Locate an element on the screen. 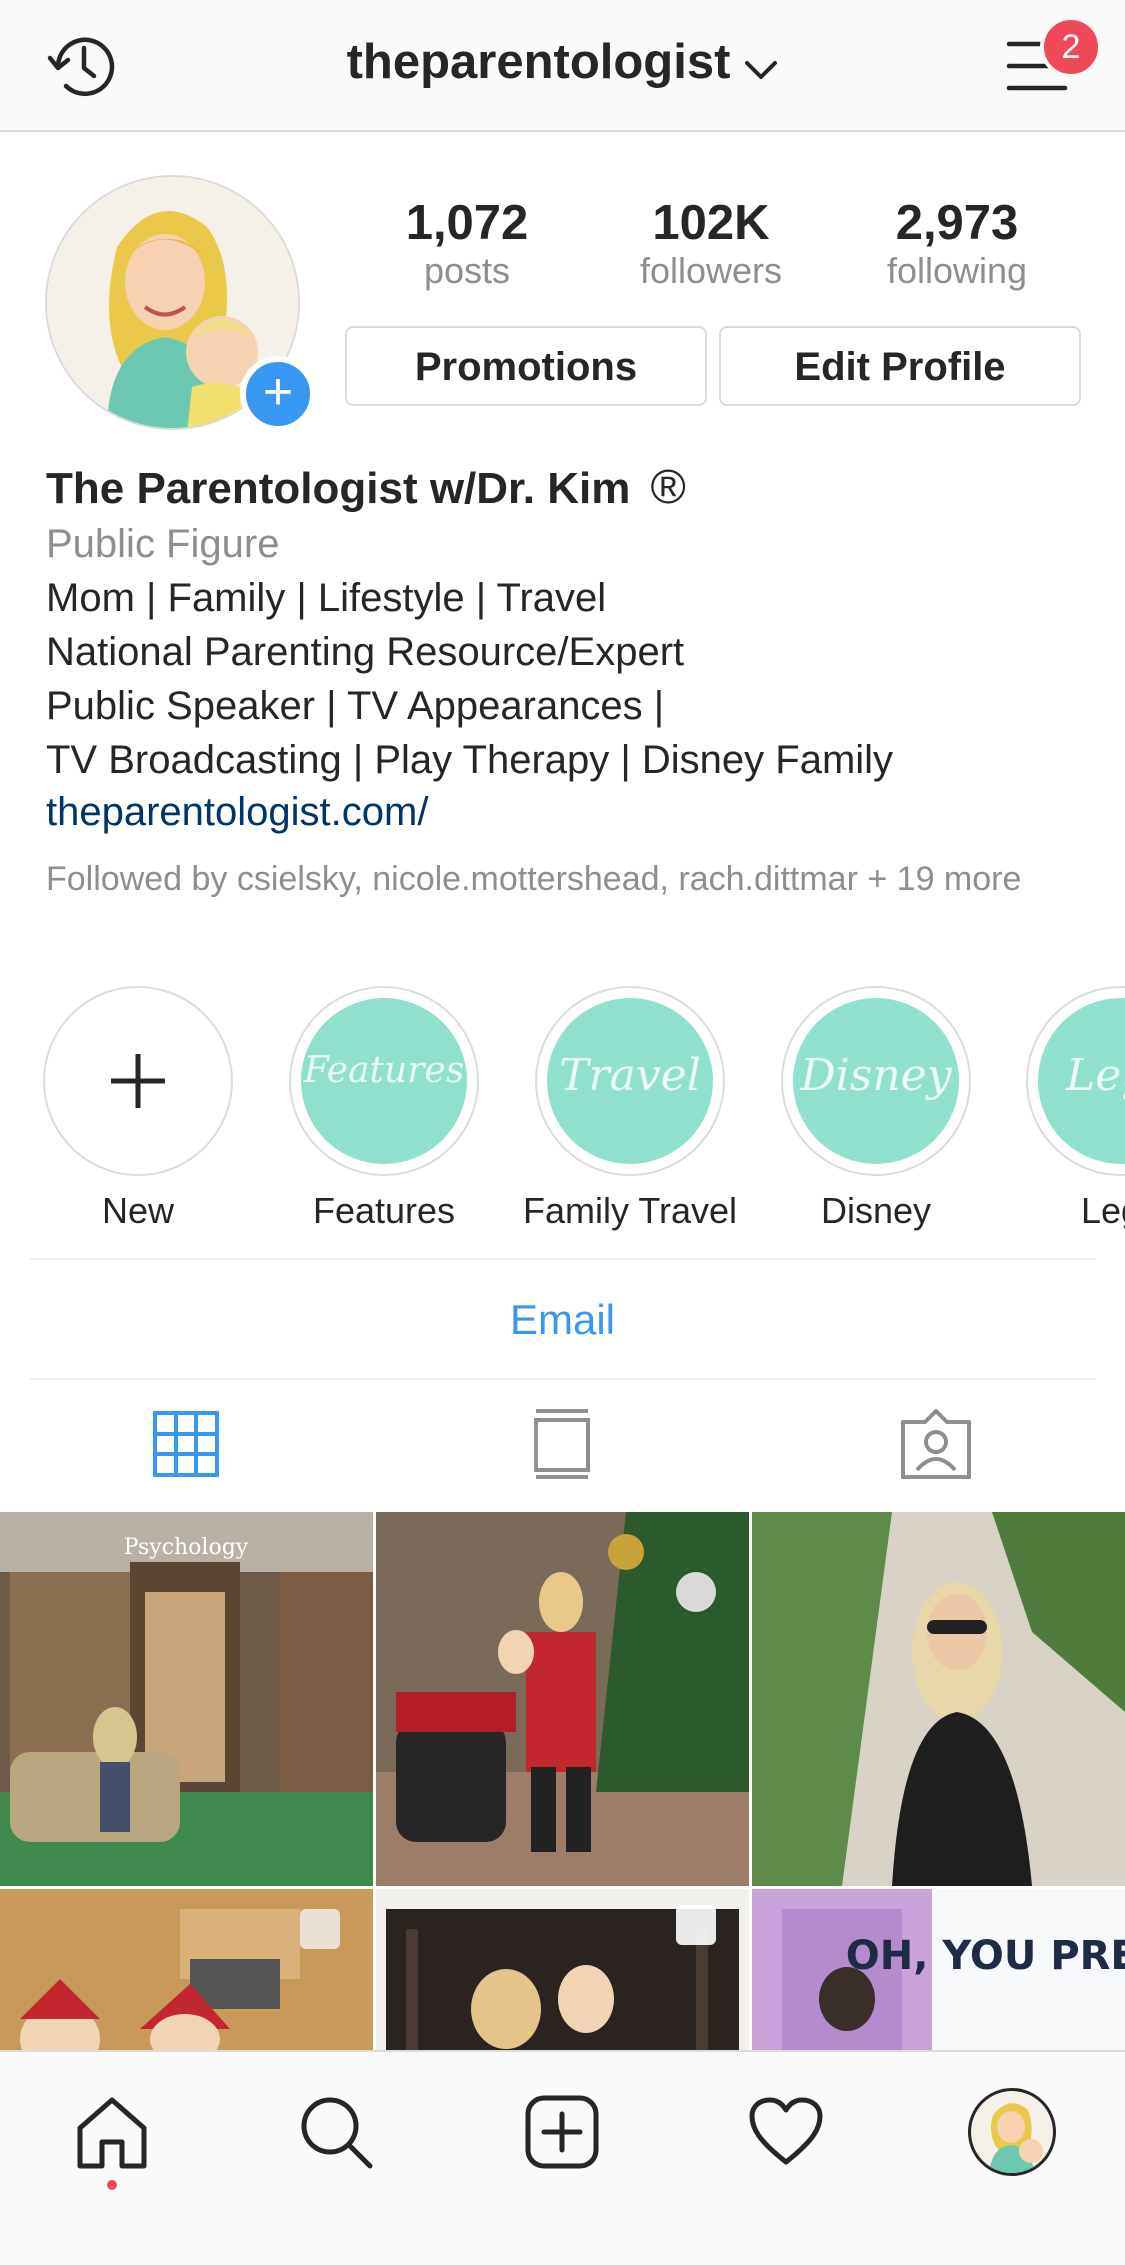 The width and height of the screenshot is (1125, 2265). highlight-label: New is located at coordinates (138, 1210).